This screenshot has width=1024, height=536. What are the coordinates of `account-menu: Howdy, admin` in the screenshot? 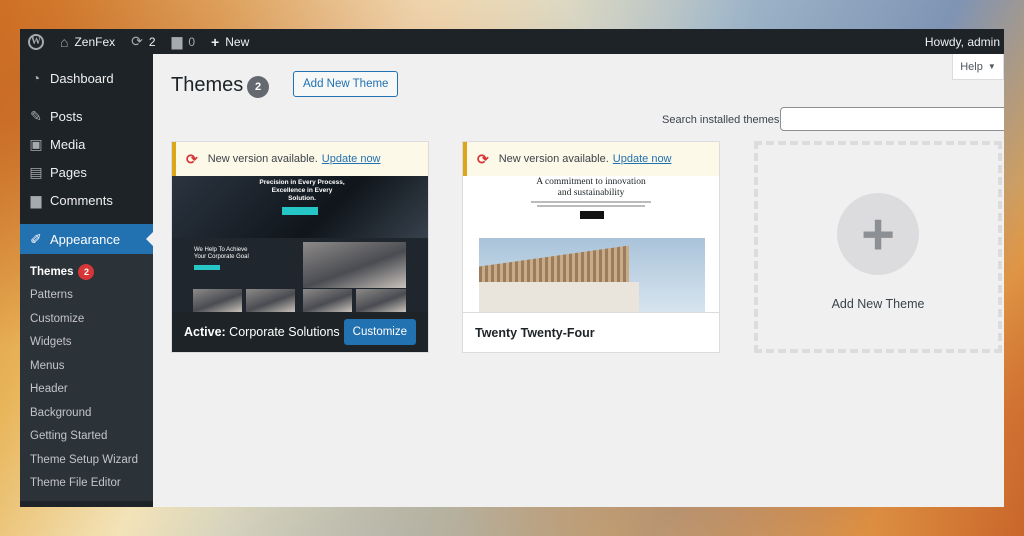 It's located at (960, 41).